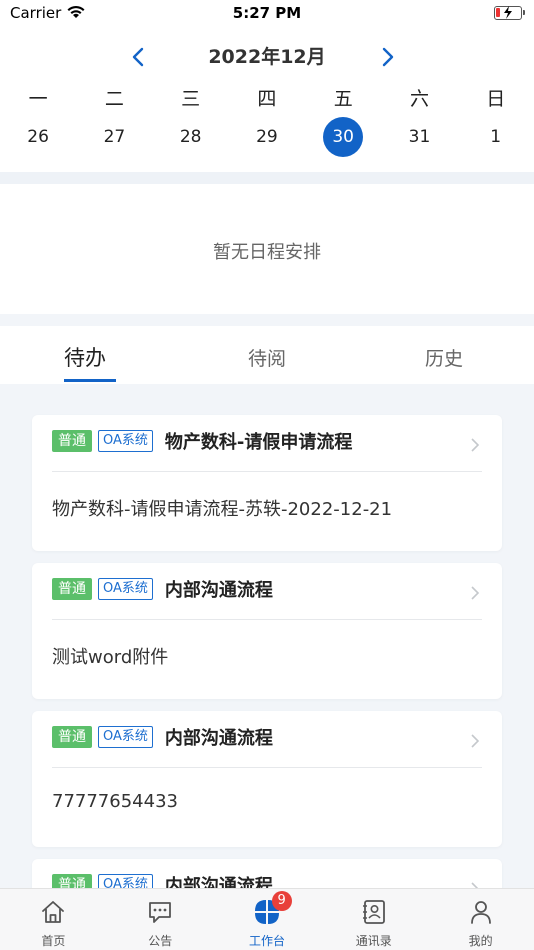 This screenshot has width=534, height=950. Describe the element at coordinates (38, 137) in the screenshot. I see `date-cell: 26` at that location.